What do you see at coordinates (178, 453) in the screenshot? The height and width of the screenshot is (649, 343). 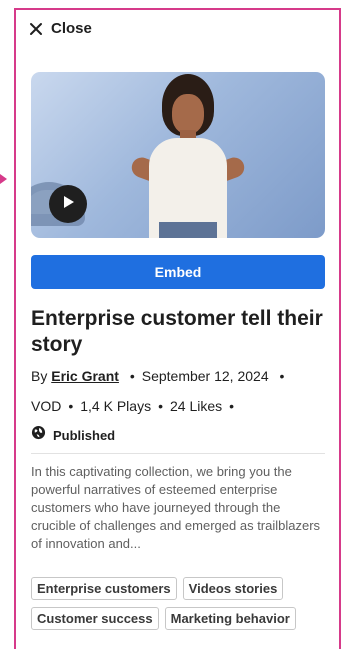 I see `divider` at bounding box center [178, 453].